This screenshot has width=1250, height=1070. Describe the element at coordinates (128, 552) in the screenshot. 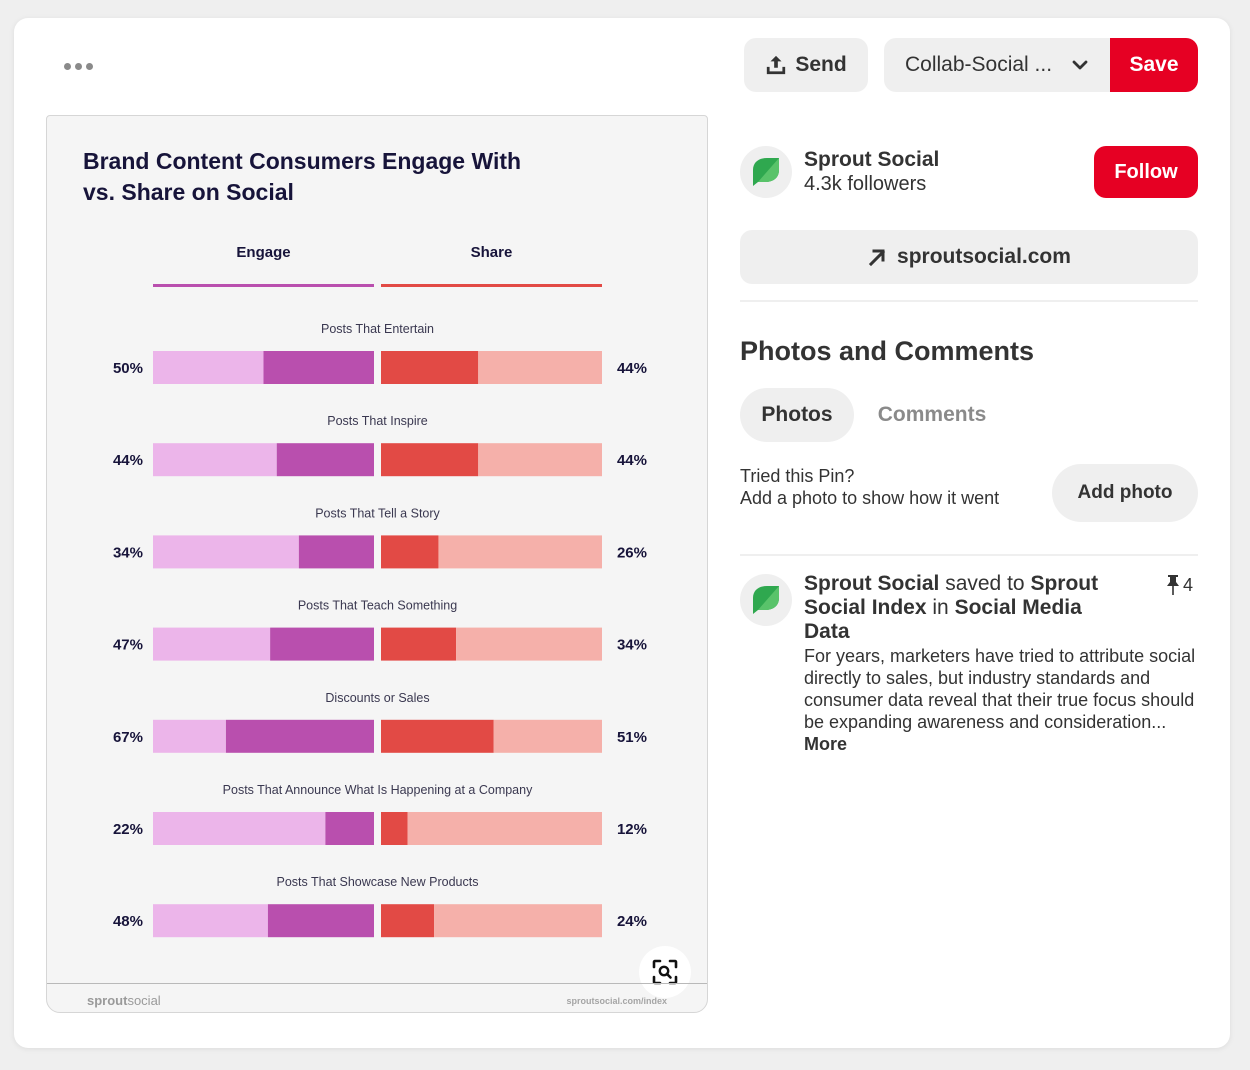

I see `engage-value-label: 34%` at that location.